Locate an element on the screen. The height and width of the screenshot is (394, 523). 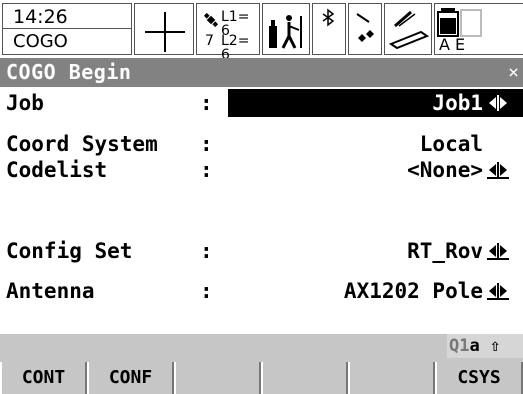
input-mode-indicator: Q1a ⇧ is located at coordinates (485, 346).